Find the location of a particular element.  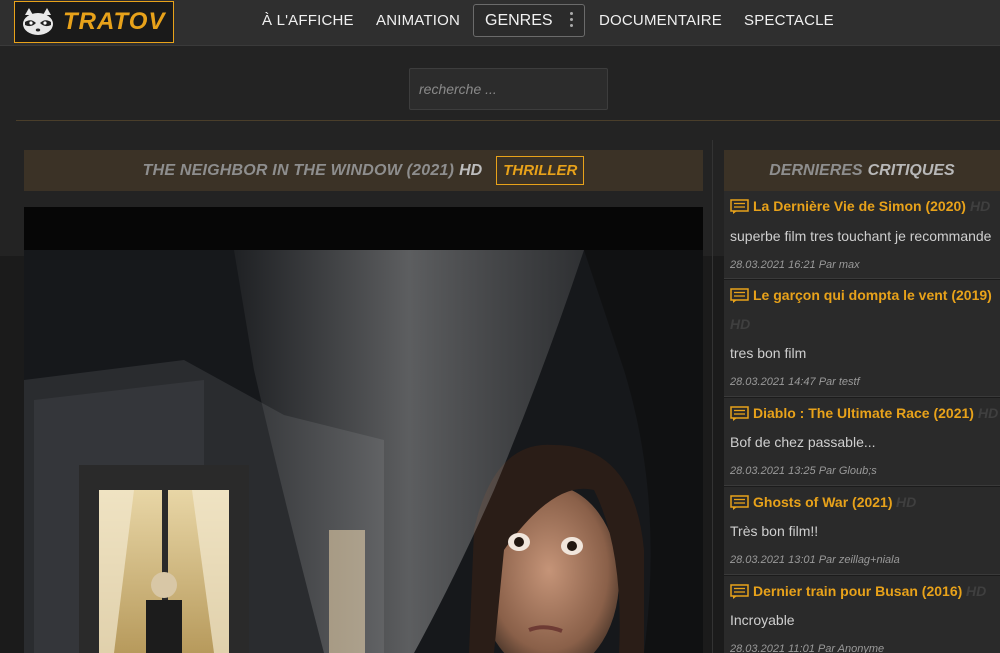

review-text: tres bon film is located at coordinates (768, 353).